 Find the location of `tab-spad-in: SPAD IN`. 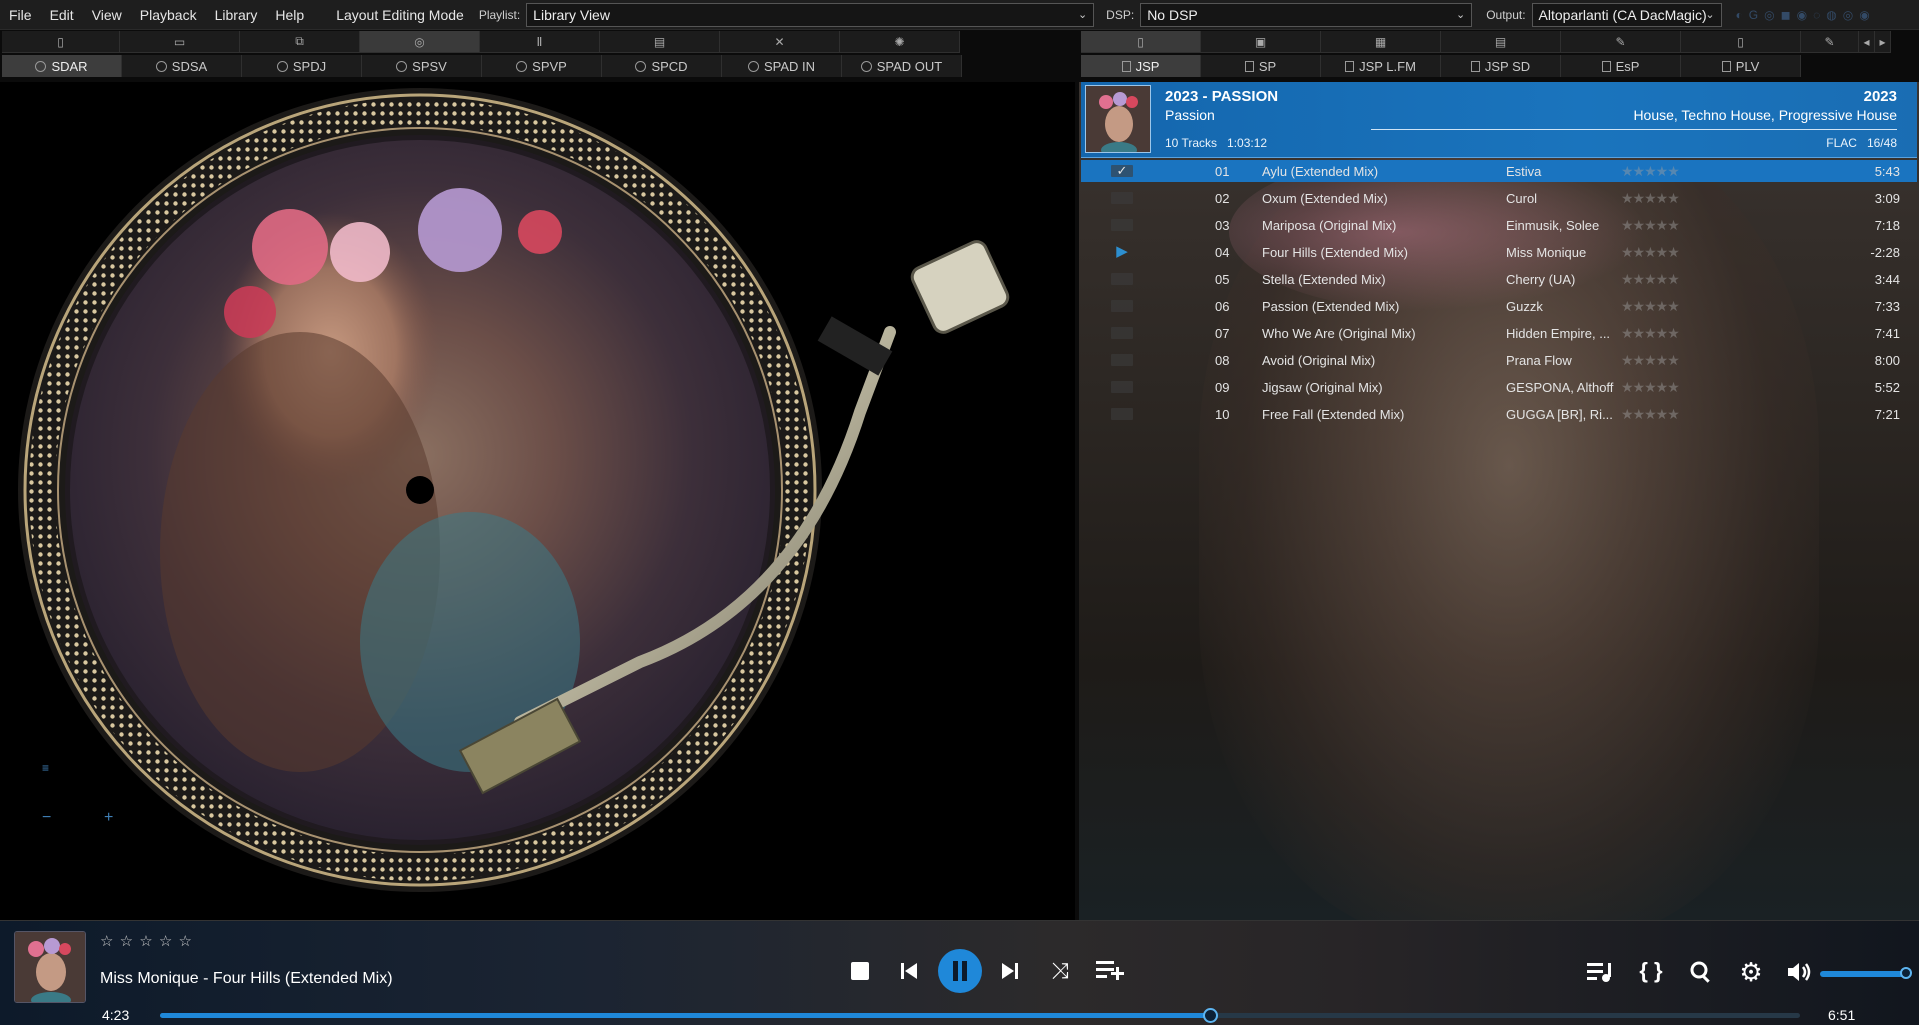

tab-spad-in: SPAD IN is located at coordinates (782, 66).